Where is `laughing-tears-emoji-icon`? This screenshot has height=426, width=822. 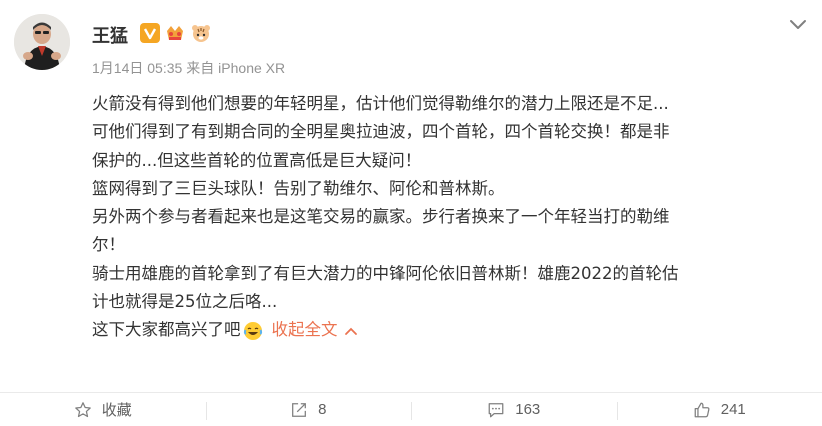
laughing-tears-emoji-icon is located at coordinates (253, 331).